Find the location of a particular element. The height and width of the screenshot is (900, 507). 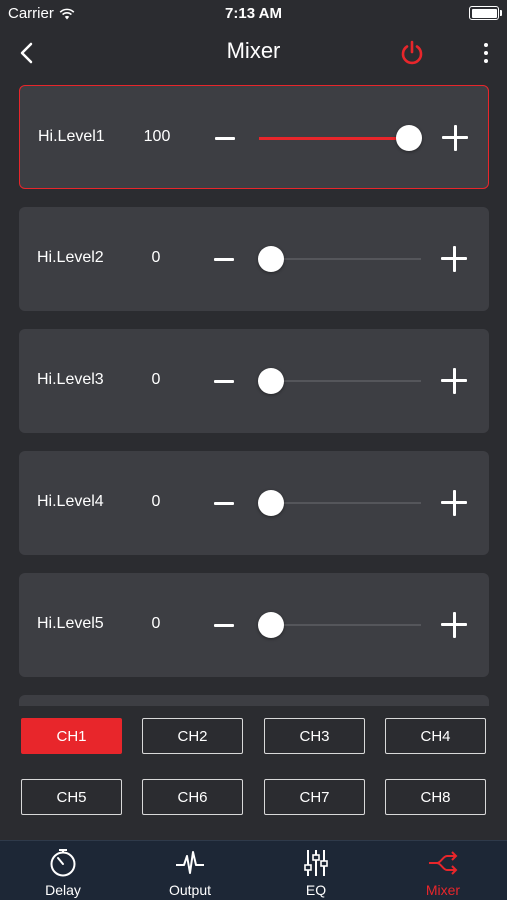

more-options-button is located at coordinates (486, 53).